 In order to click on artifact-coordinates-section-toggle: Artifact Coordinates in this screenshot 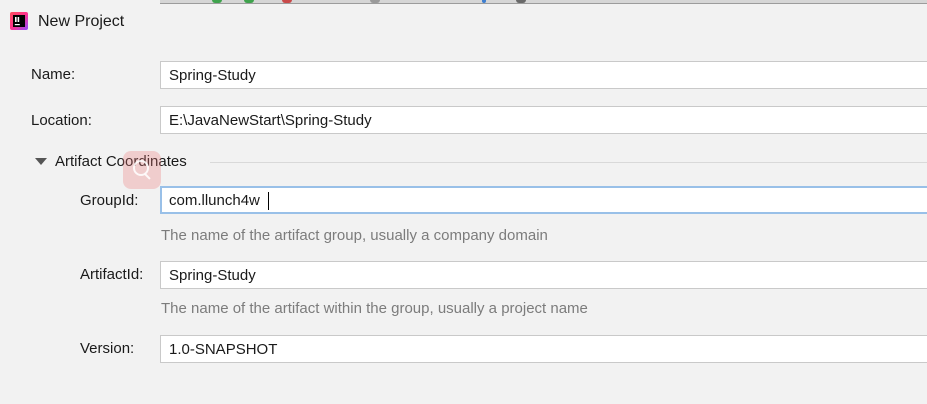, I will do `click(479, 162)`.